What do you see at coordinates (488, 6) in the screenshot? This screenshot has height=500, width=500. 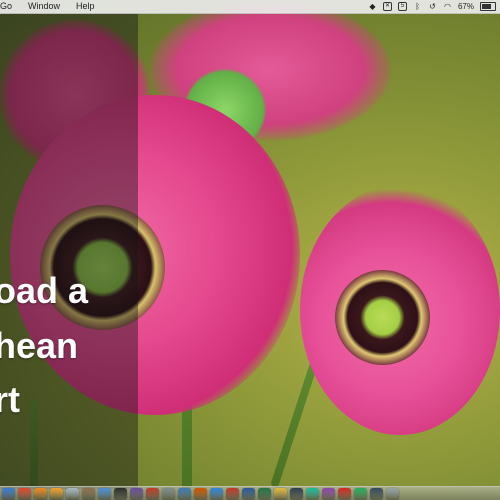 I see `battery-icon` at bounding box center [488, 6].